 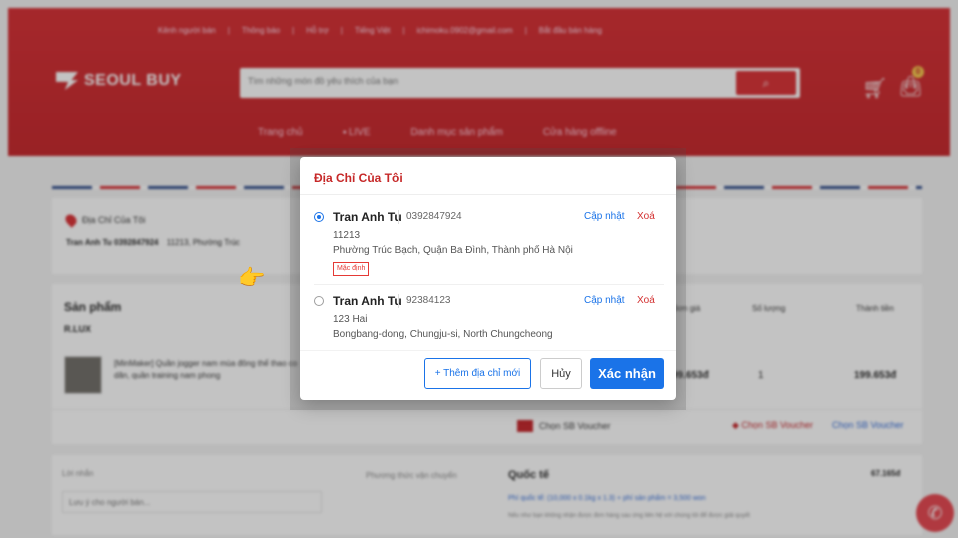 I want to click on address-phone: 0392847924, so click(x=434, y=216).